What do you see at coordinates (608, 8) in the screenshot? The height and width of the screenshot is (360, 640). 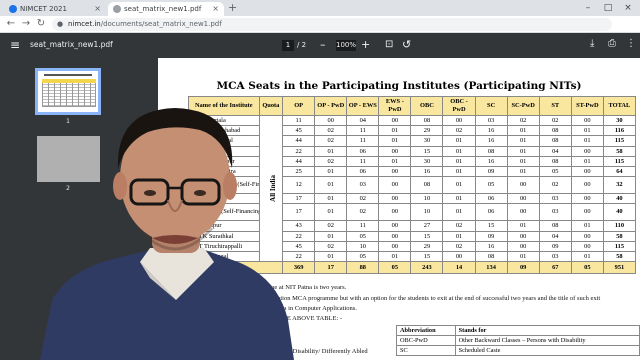 I see `maximize-button: □` at bounding box center [608, 8].